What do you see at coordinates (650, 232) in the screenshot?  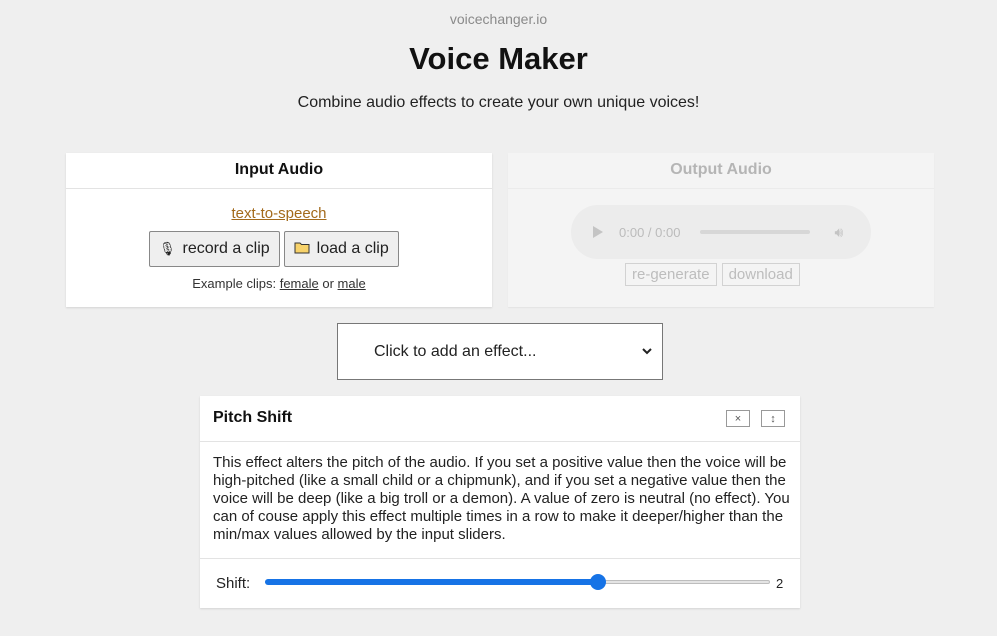 I see `playback-time: 0:00 / 0:00` at bounding box center [650, 232].